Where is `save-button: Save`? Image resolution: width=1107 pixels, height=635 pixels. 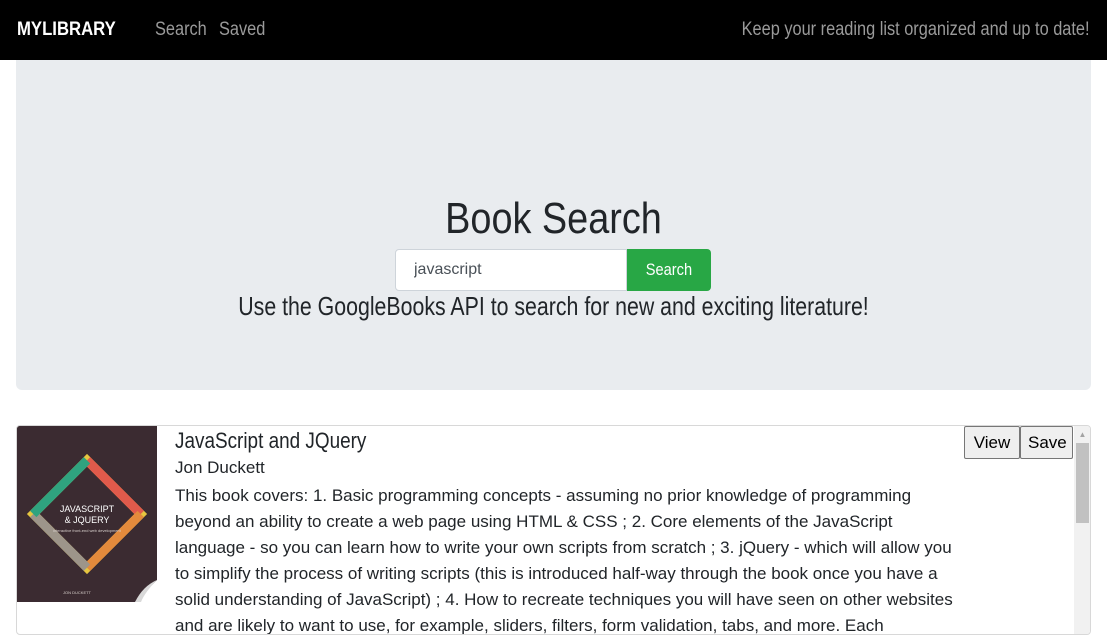
save-button: Save is located at coordinates (1046, 442).